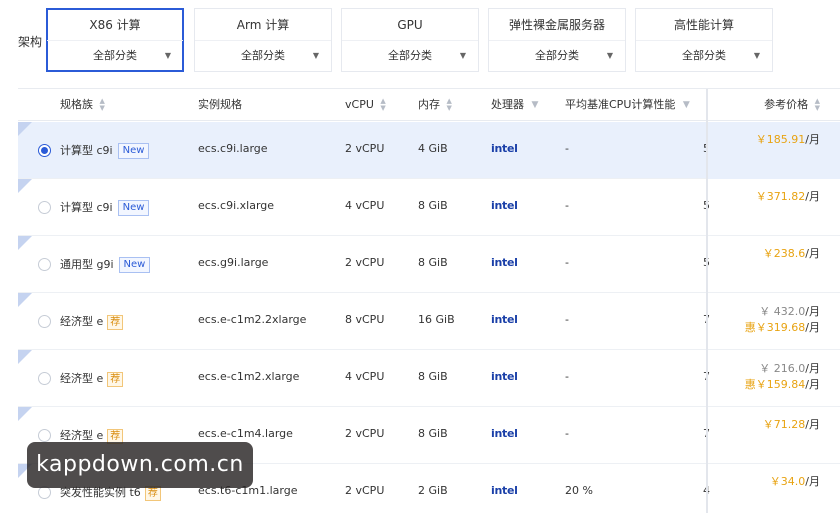  Describe the element at coordinates (429, 104) in the screenshot. I see `header-memory-label: 内存` at that location.